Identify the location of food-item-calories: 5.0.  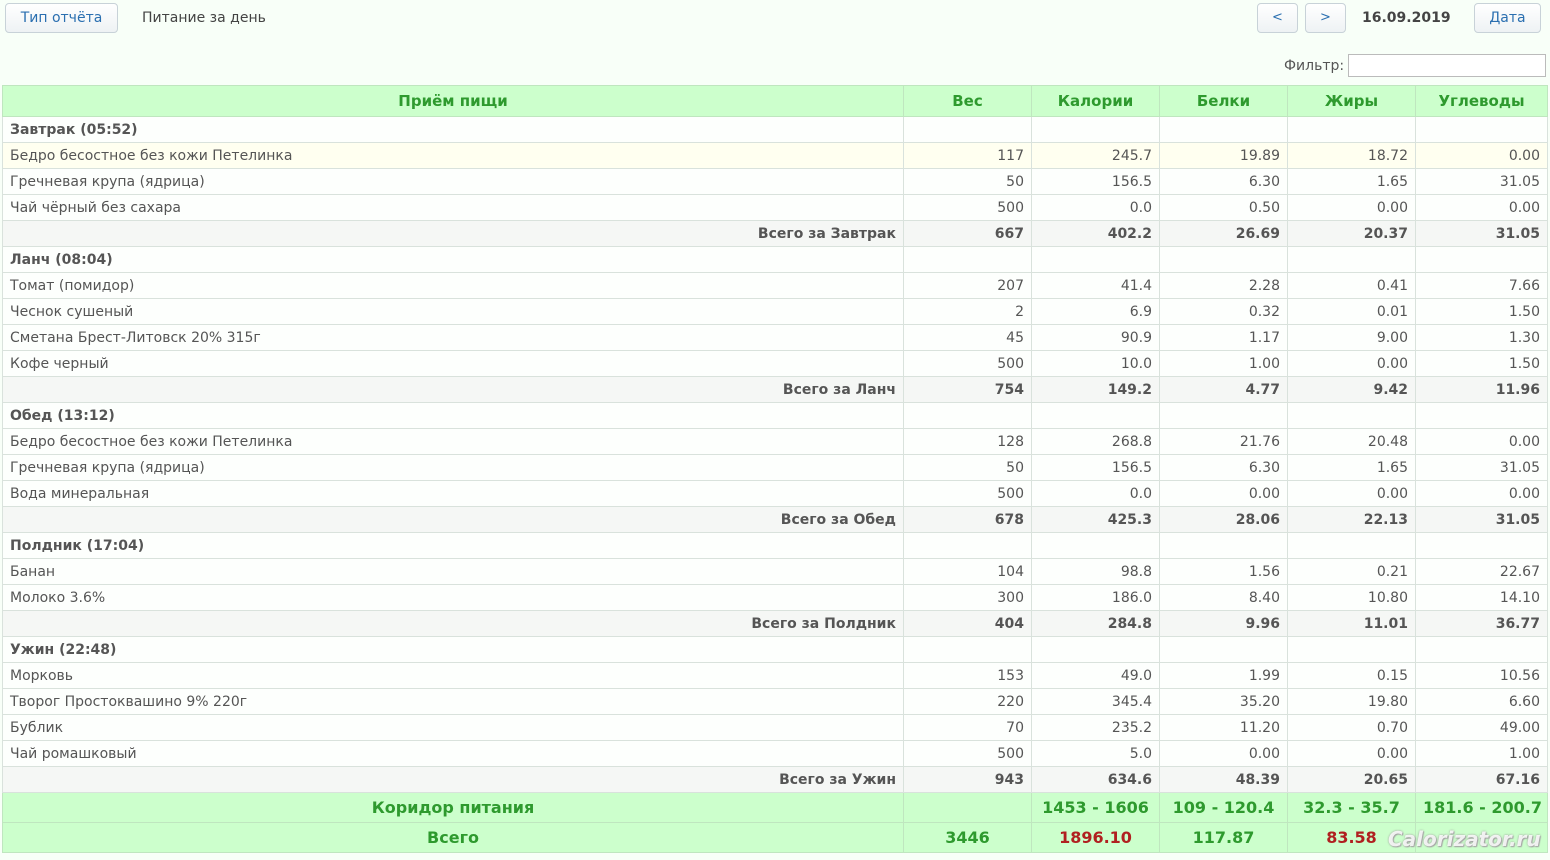
(1095, 753).